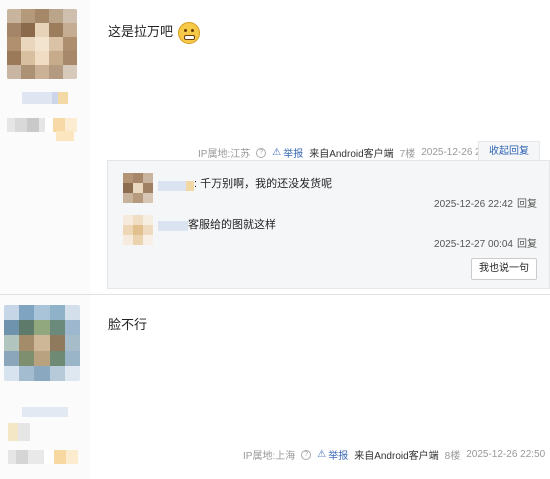  I want to click on ip-location: IP属地:上海, so click(269, 456).